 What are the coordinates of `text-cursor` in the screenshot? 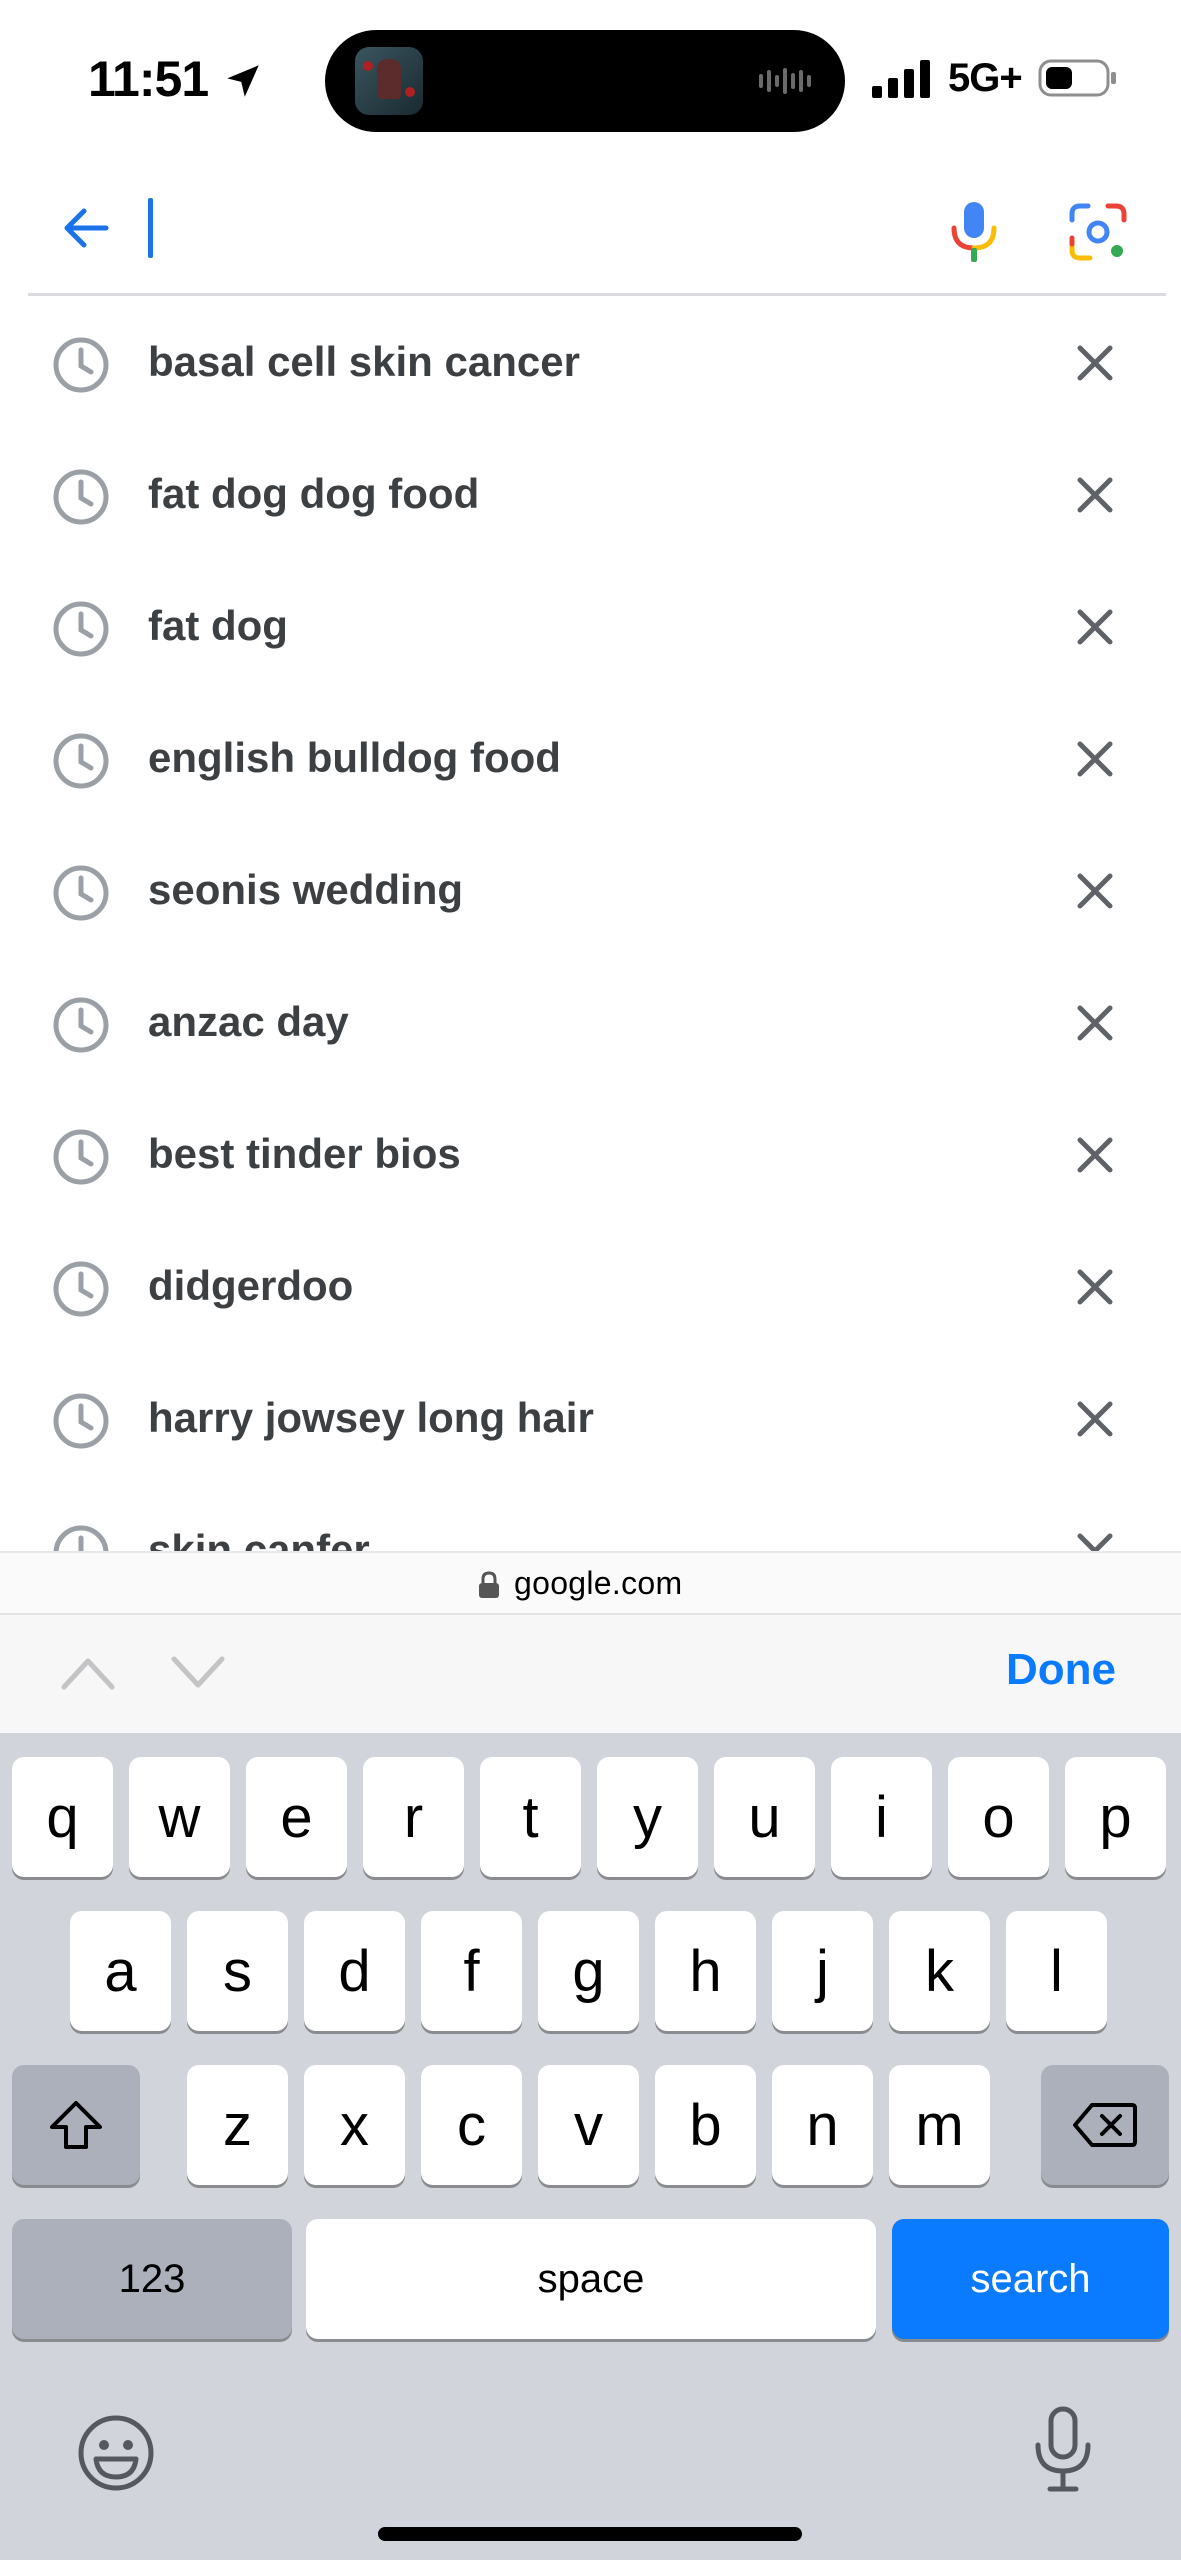 It's located at (150, 228).